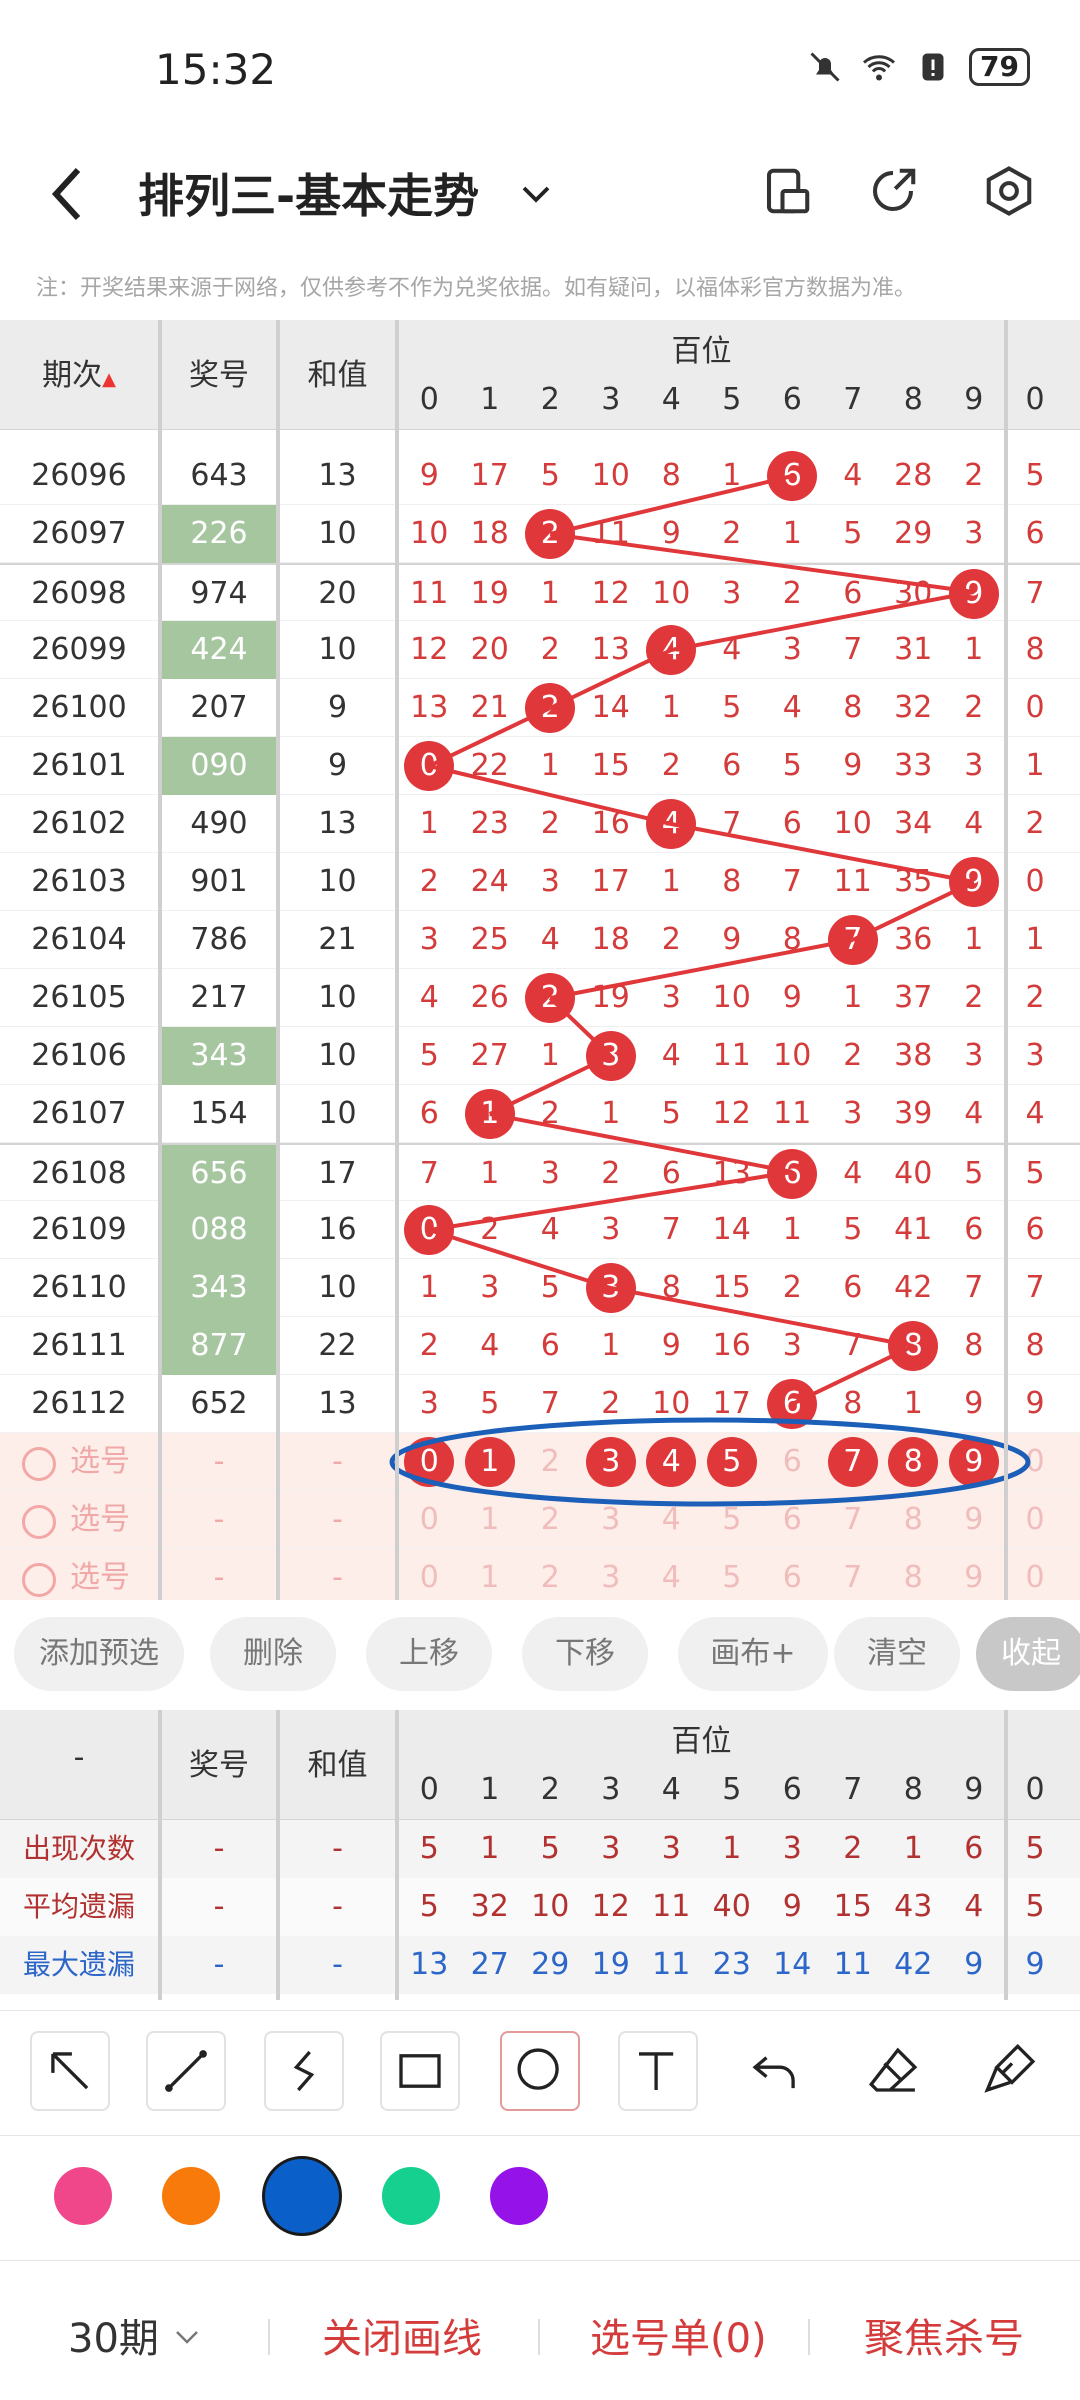  I want to click on settings-icon, so click(1009, 191).